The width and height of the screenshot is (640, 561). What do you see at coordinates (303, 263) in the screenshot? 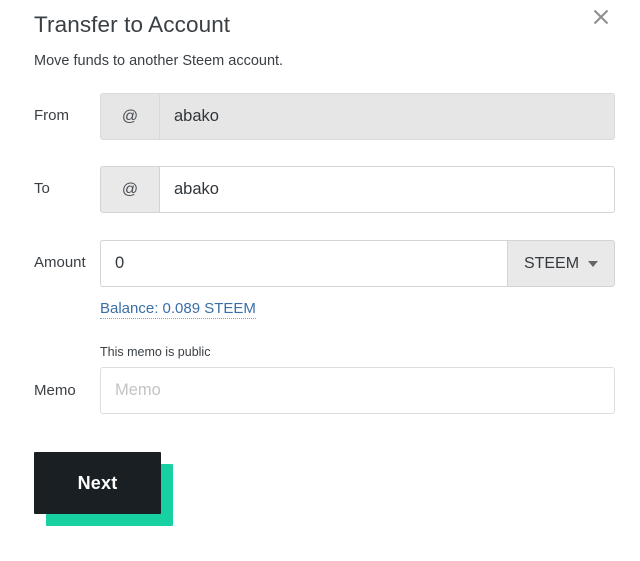
I see `amount-input` at bounding box center [303, 263].